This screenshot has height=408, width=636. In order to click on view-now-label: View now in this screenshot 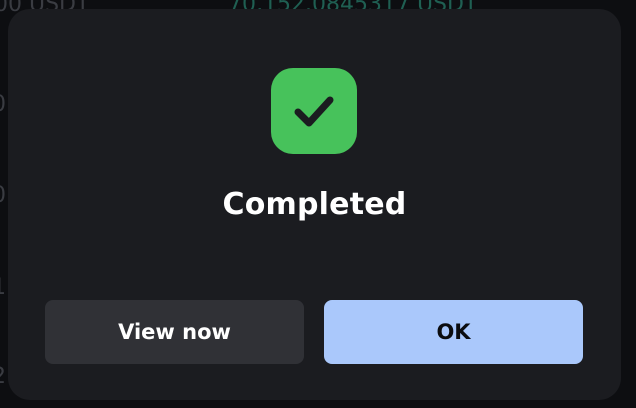, I will do `click(174, 332)`.